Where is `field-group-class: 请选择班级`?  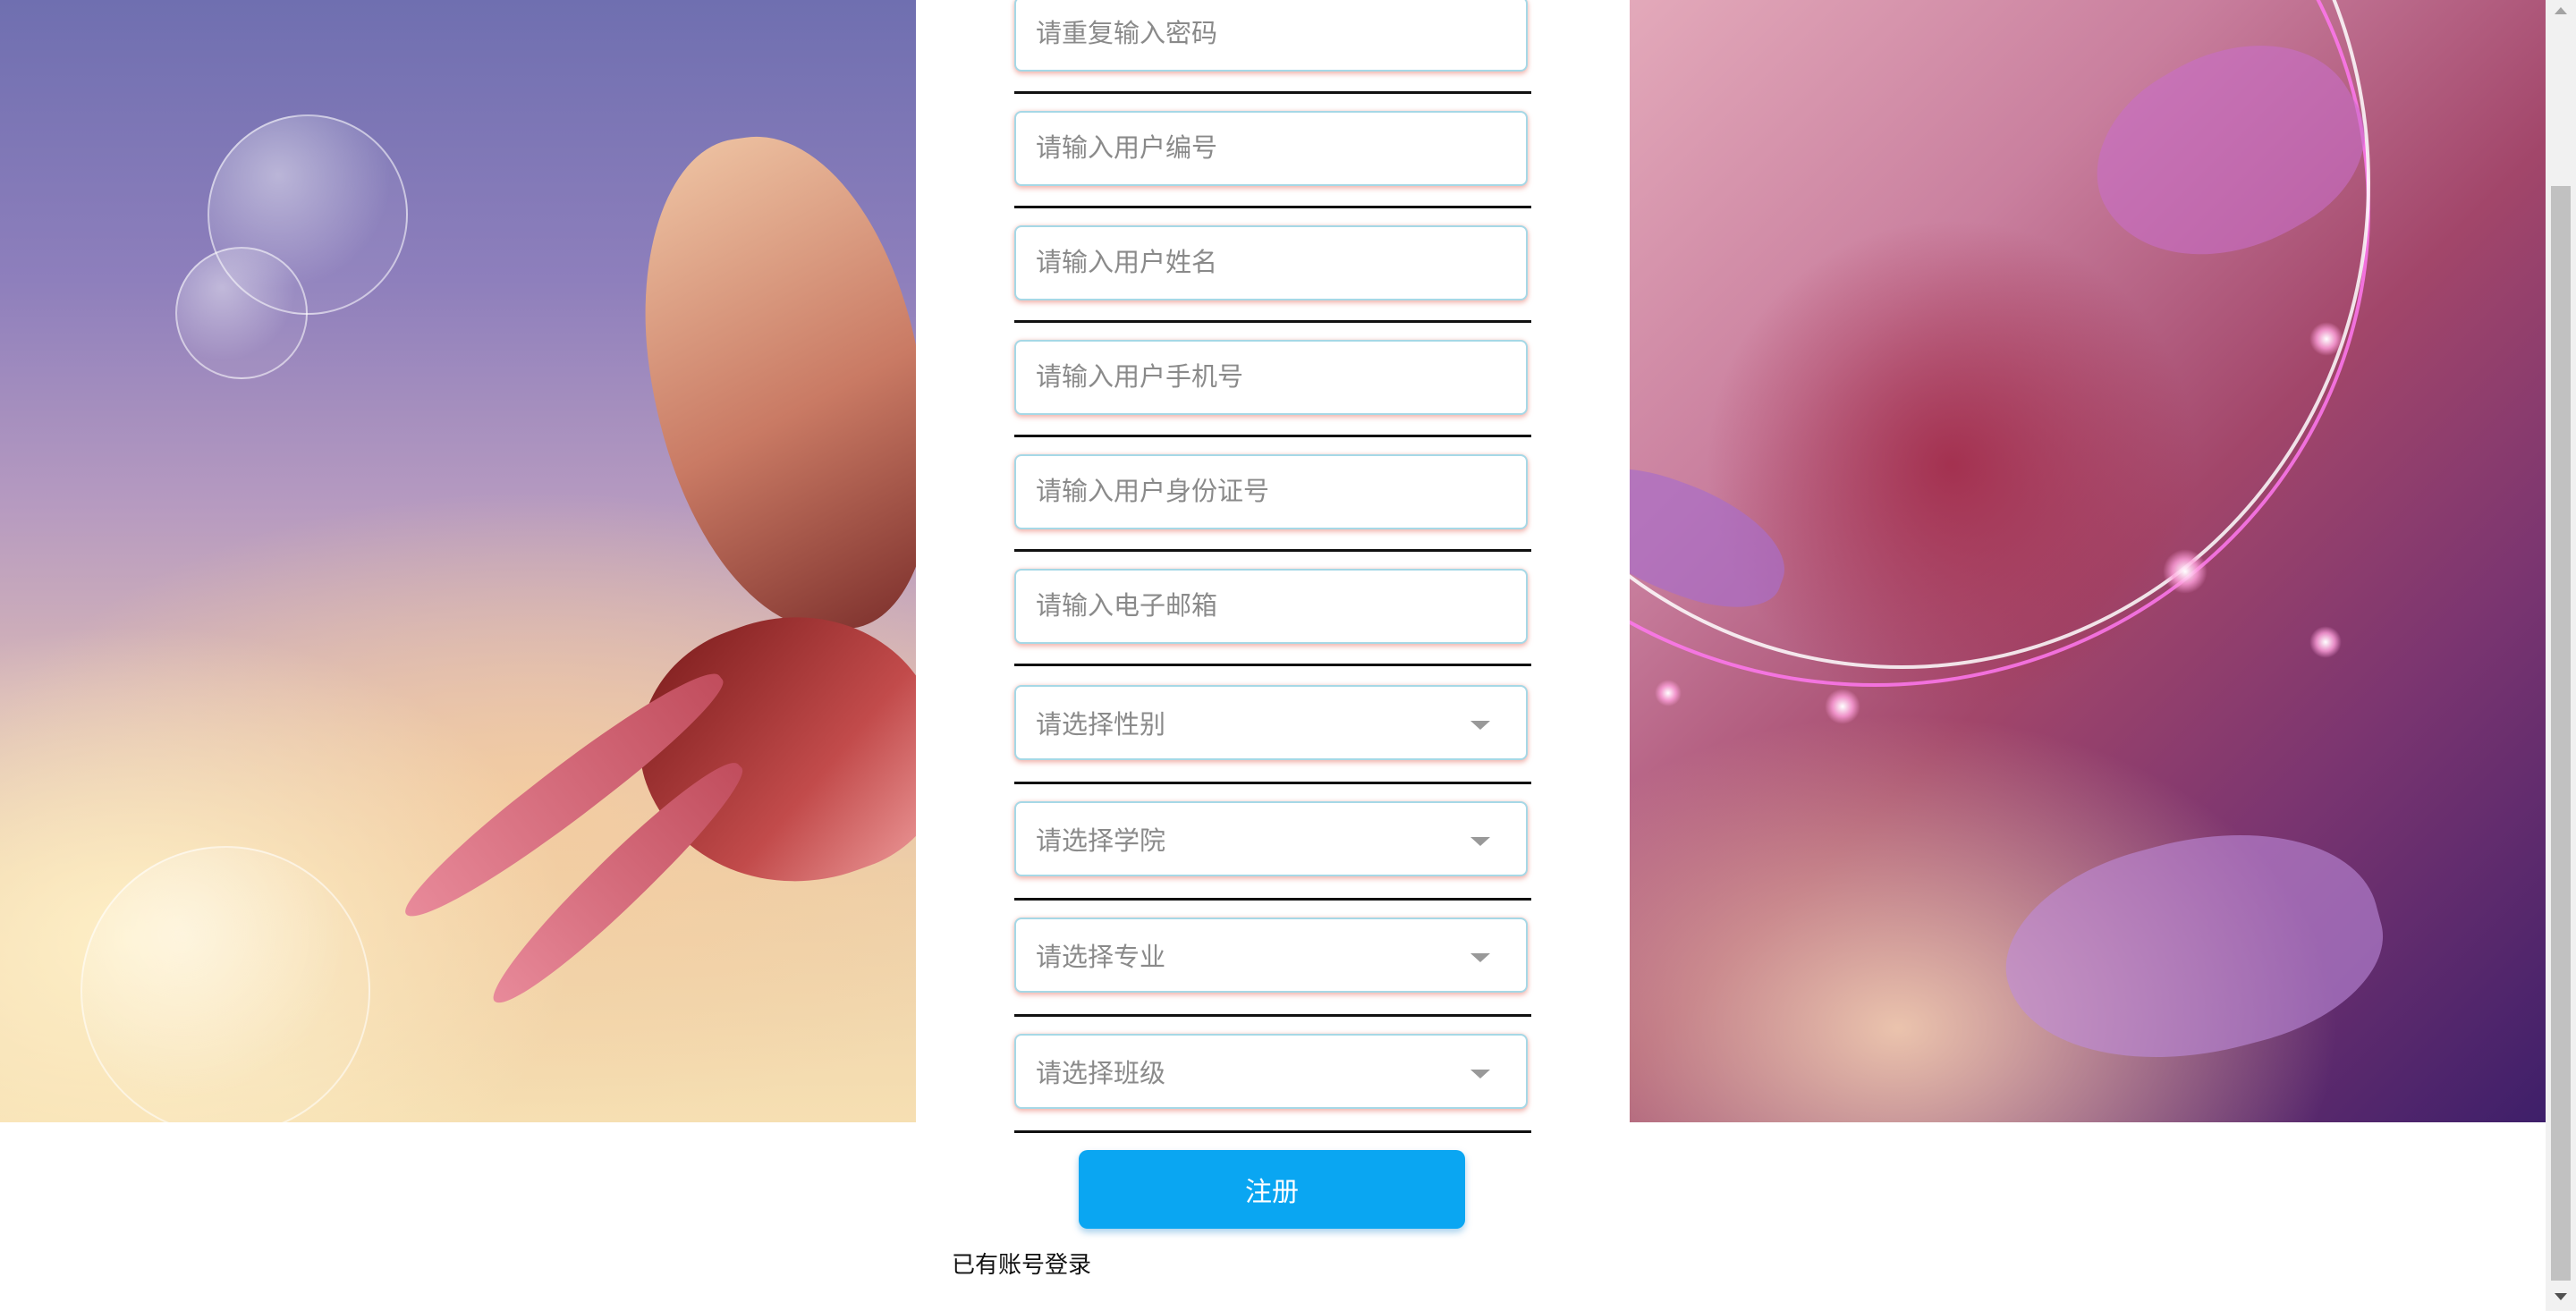
field-group-class: 请选择班级 is located at coordinates (1272, 1083).